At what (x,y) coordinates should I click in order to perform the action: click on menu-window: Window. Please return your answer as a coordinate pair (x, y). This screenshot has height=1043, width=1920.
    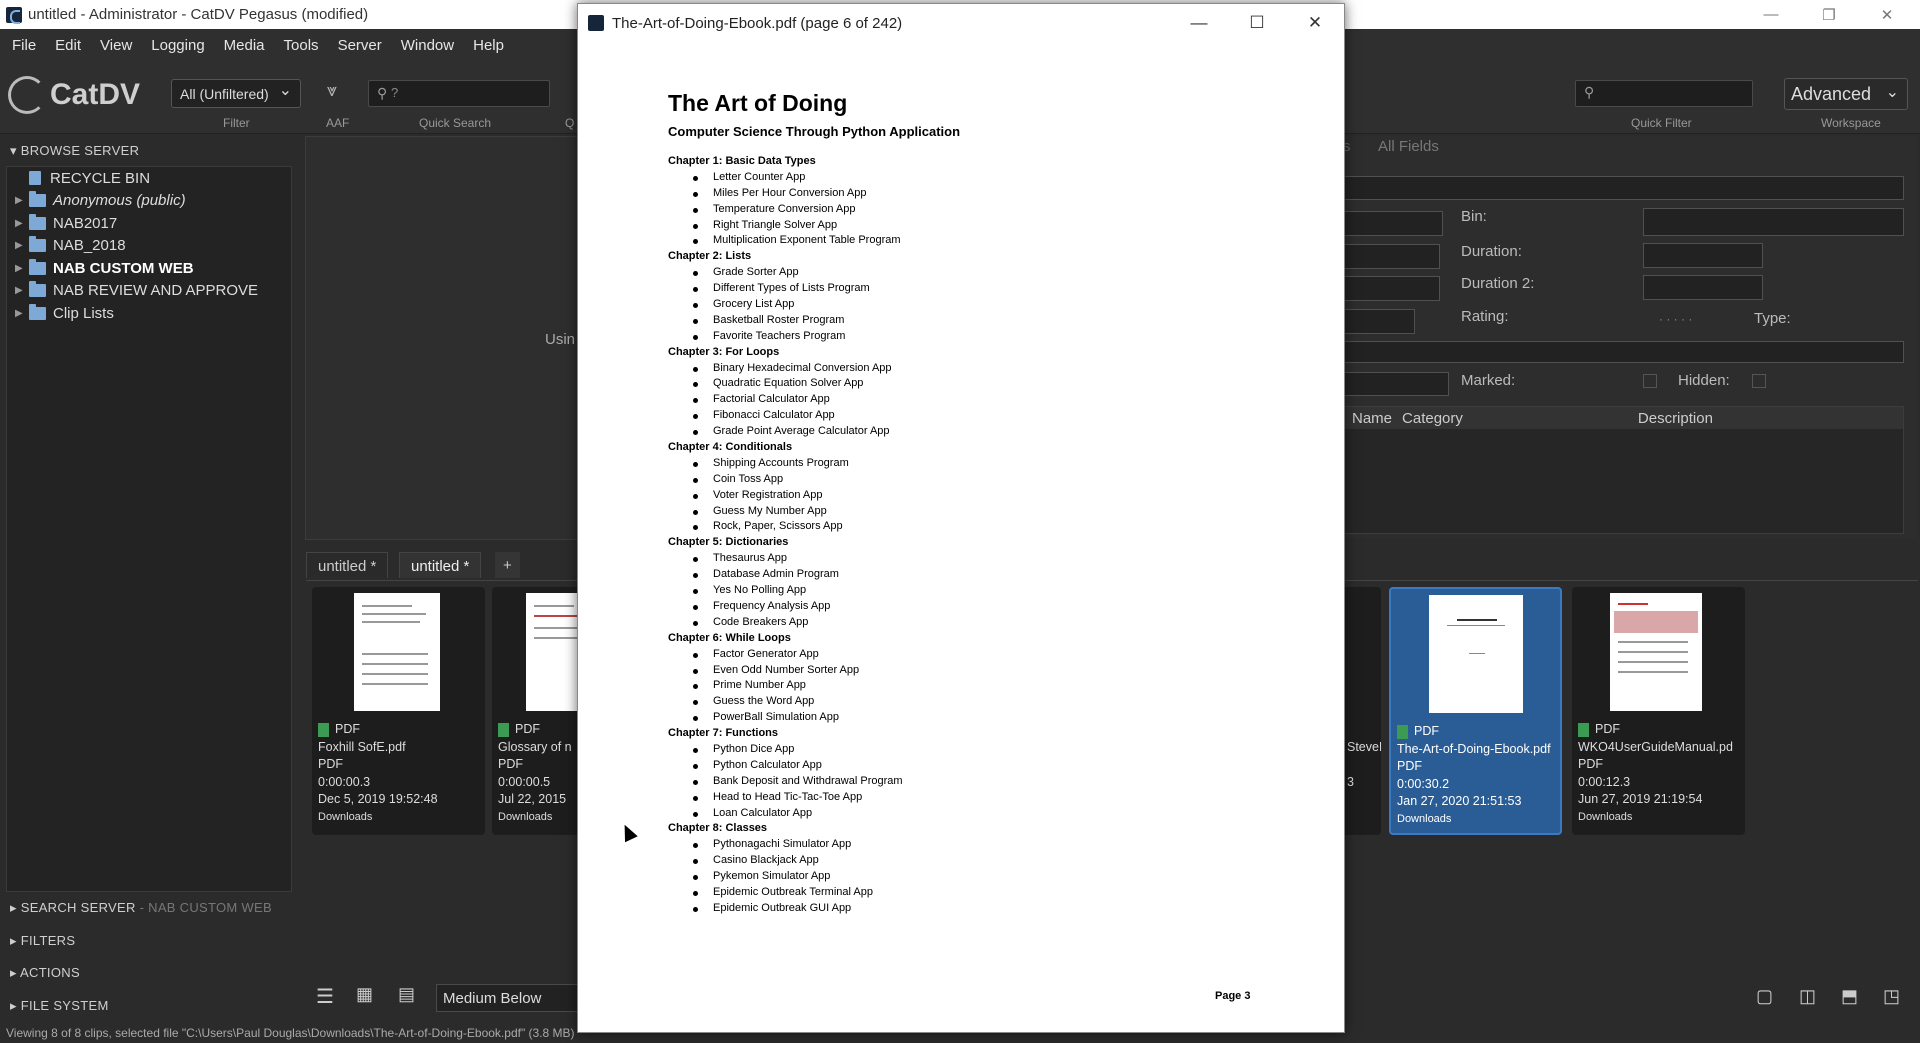
    Looking at the image, I should click on (427, 45).